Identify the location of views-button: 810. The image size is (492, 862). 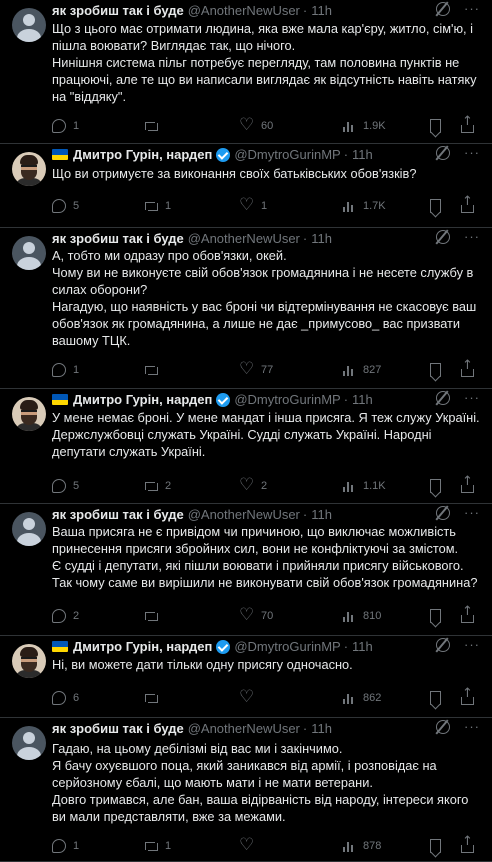
(361, 616).